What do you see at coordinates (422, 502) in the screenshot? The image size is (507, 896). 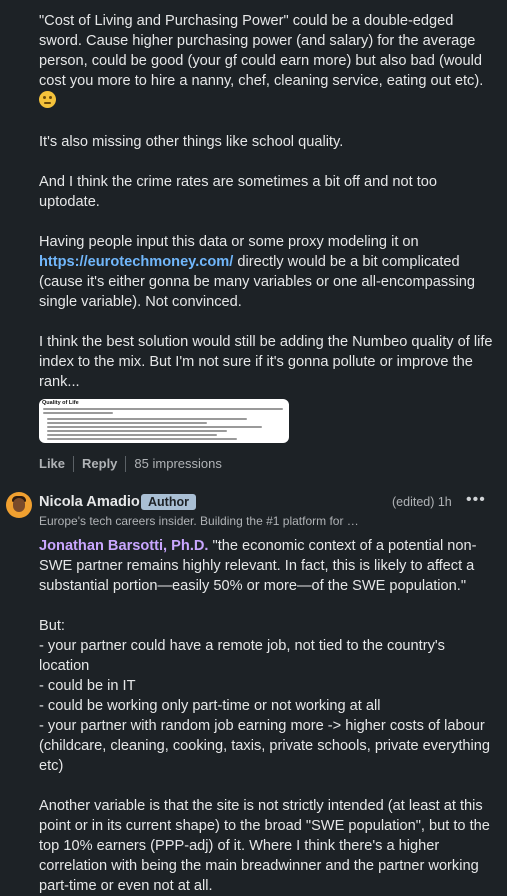 I see `edited-timestamp: (edited) 1h` at bounding box center [422, 502].